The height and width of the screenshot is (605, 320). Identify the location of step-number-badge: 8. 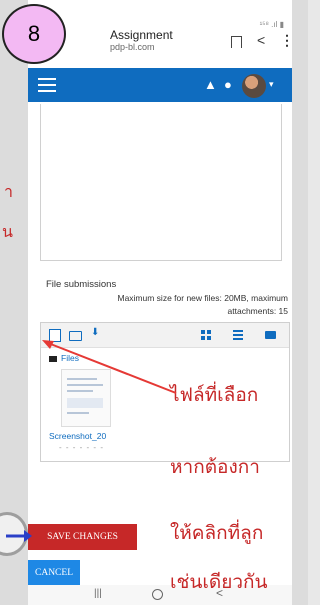
(34, 34).